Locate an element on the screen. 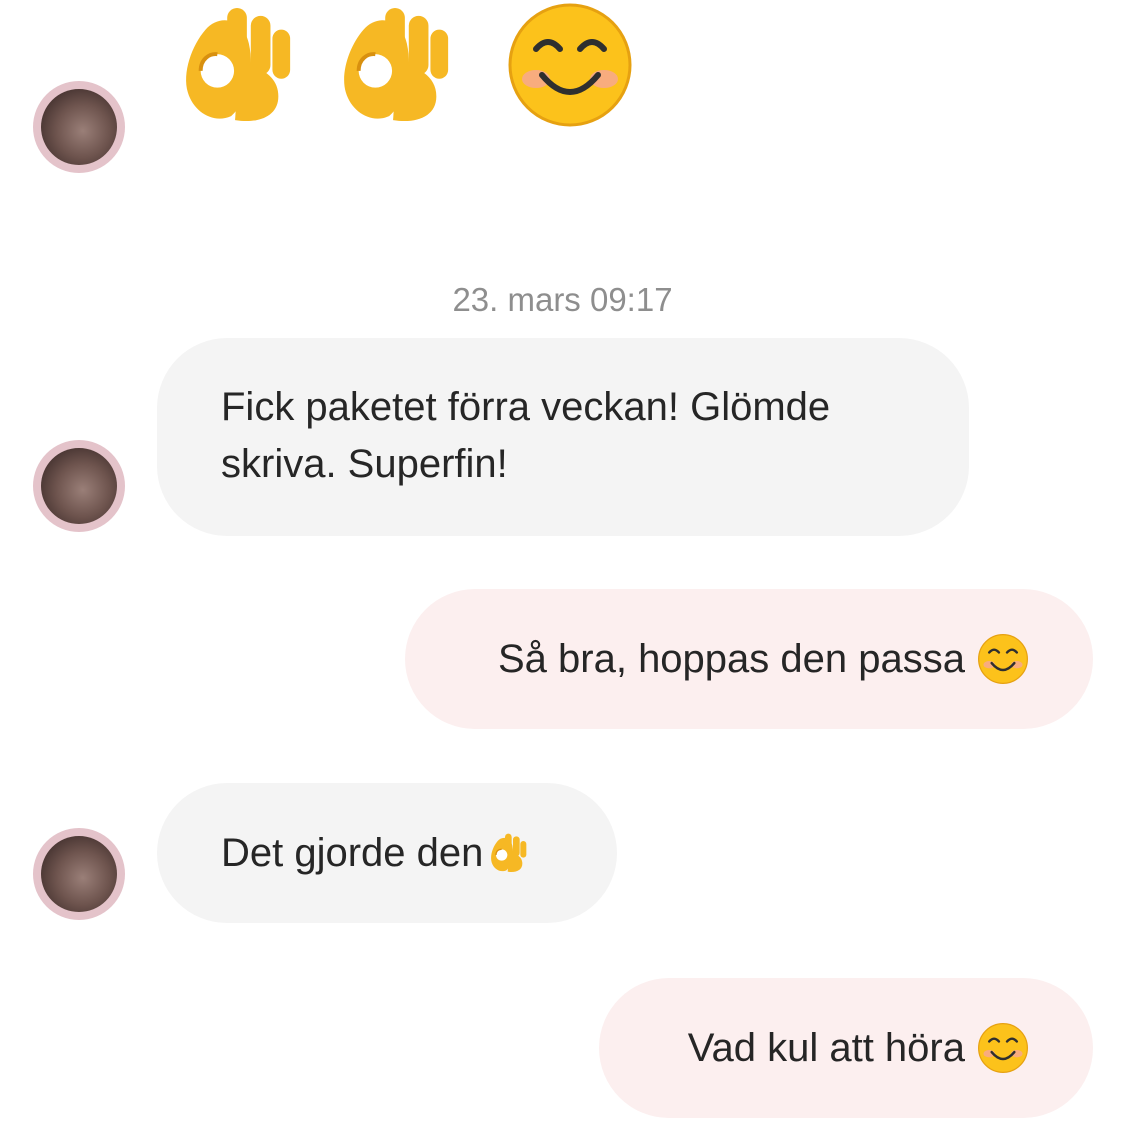 The height and width of the screenshot is (1125, 1125). message-text-line: Fick paketet förra veckan! Glömde is located at coordinates (526, 407).